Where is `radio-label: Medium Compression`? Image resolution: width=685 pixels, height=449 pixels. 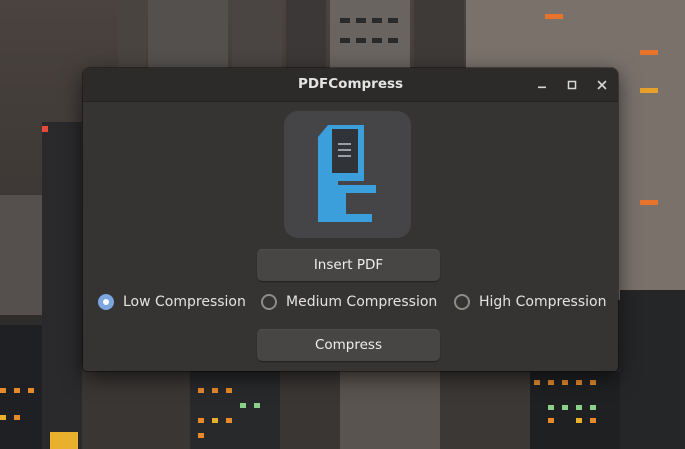
radio-label: Medium Compression is located at coordinates (362, 302).